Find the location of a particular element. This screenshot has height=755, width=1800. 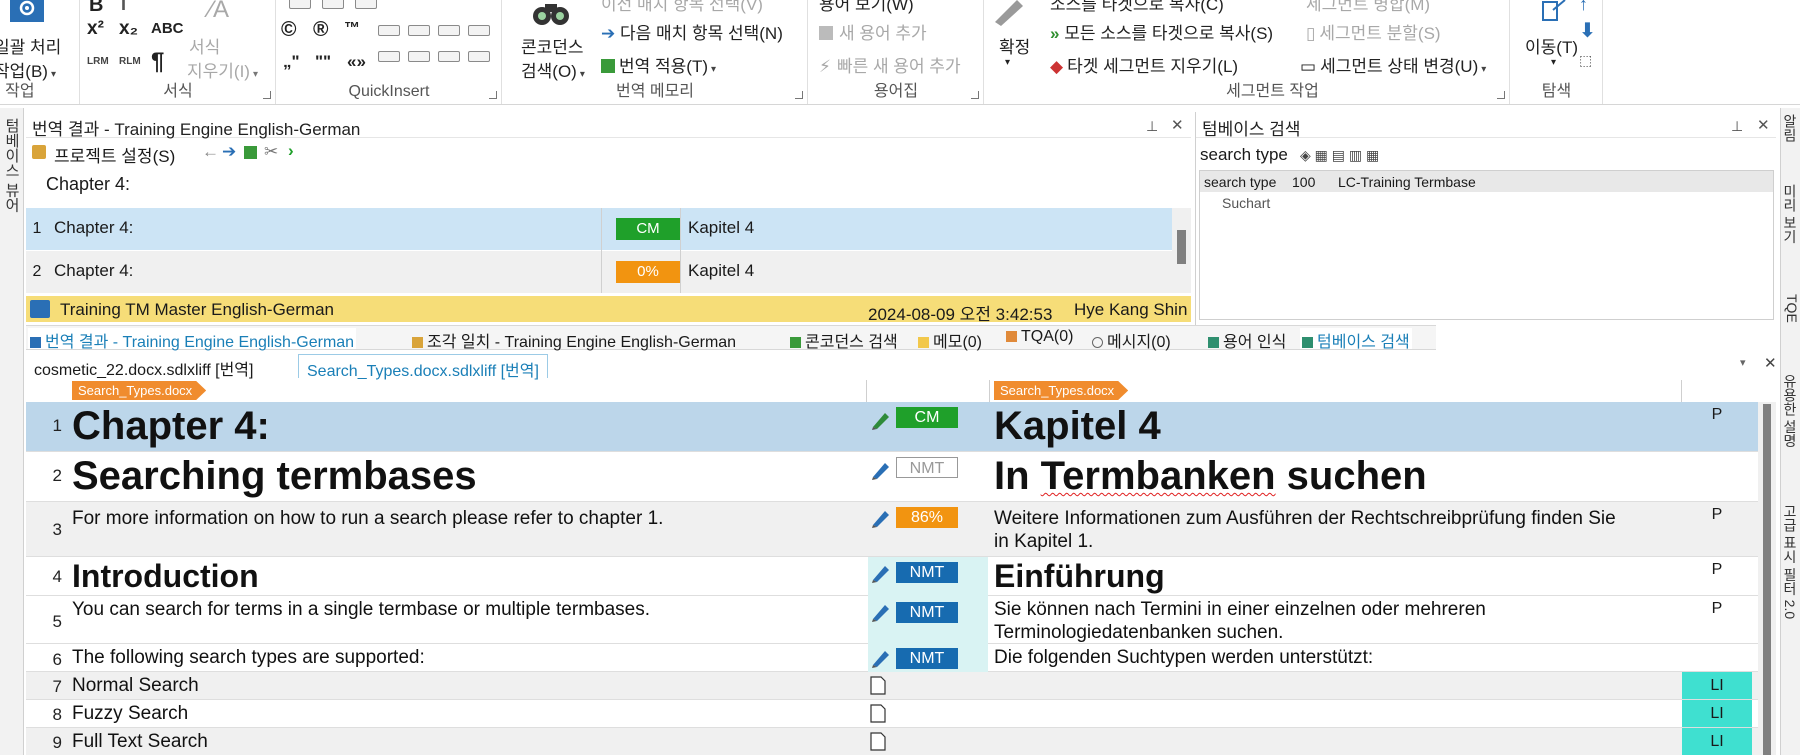

view-terms-item: 용어 보기(W) is located at coordinates (866, 7).